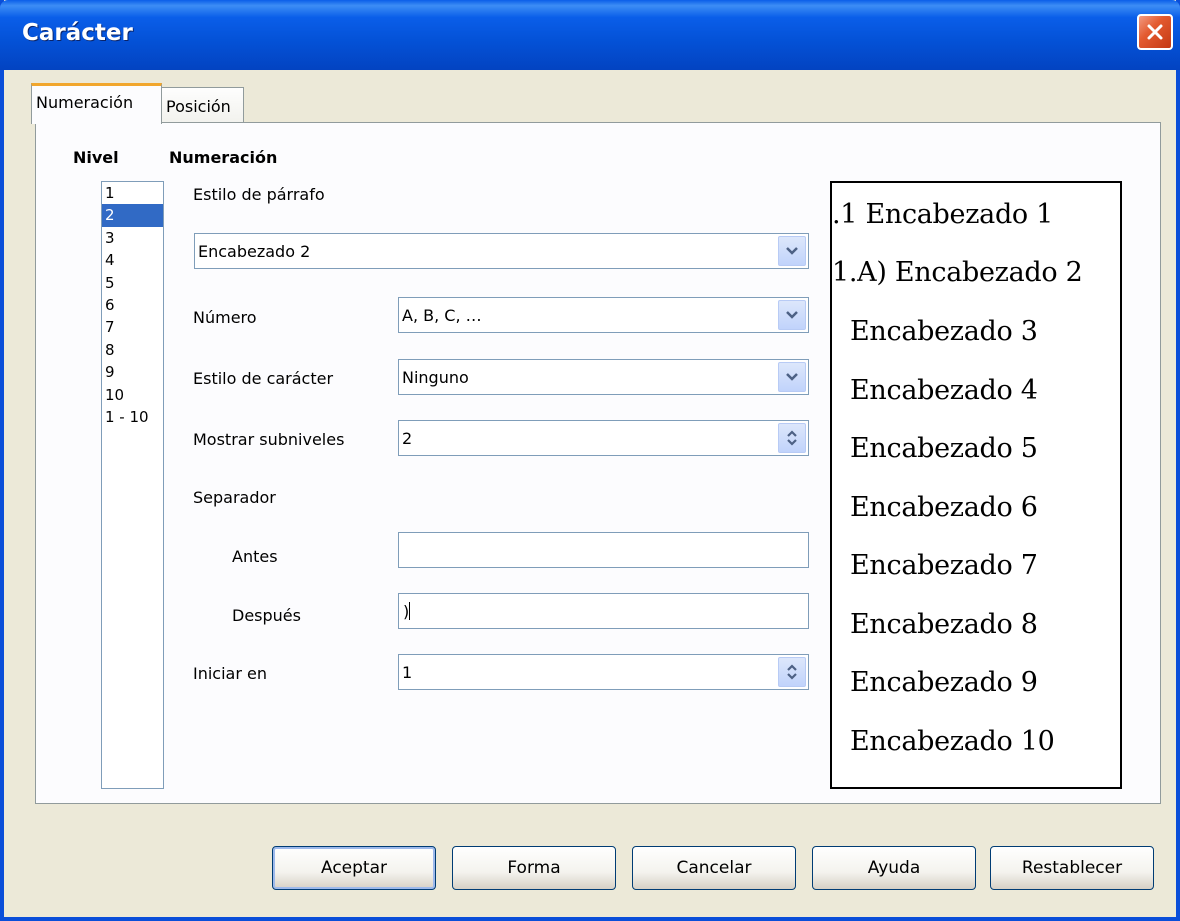  Describe the element at coordinates (1072, 868) in the screenshot. I see `reset-button: Restablecer` at that location.